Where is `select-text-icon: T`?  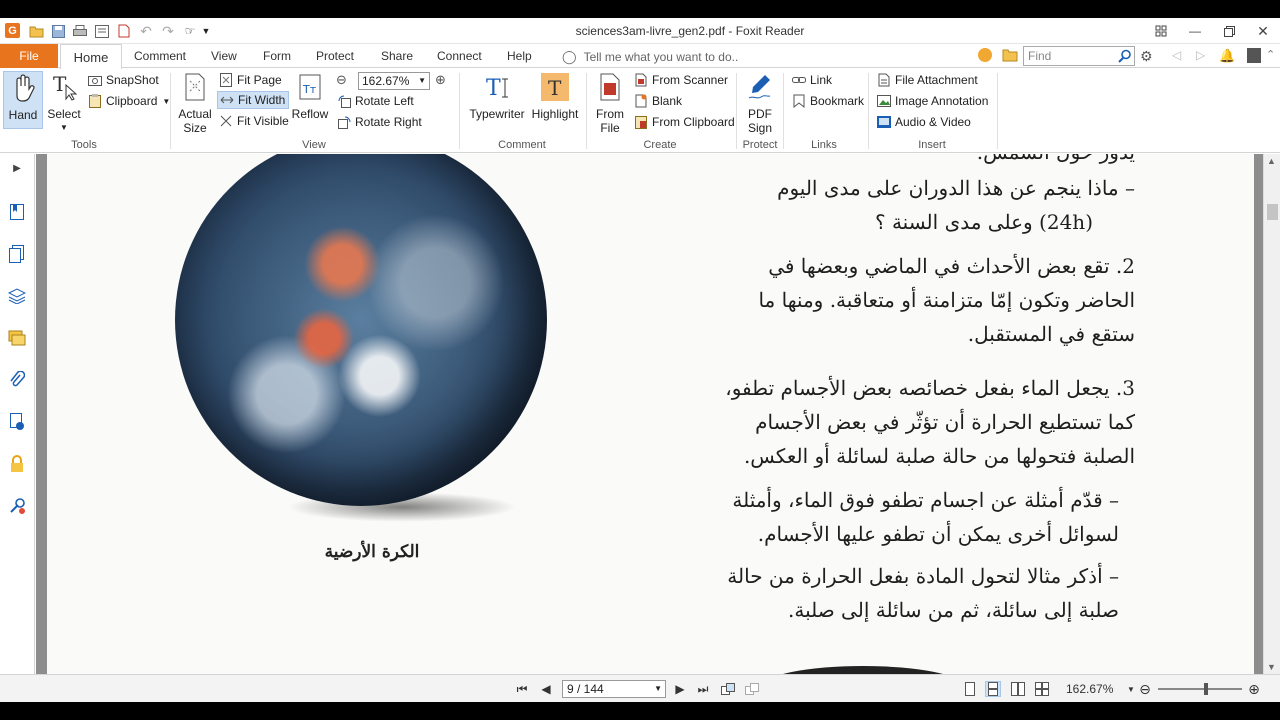
select-text-icon: T is located at coordinates (64, 87).